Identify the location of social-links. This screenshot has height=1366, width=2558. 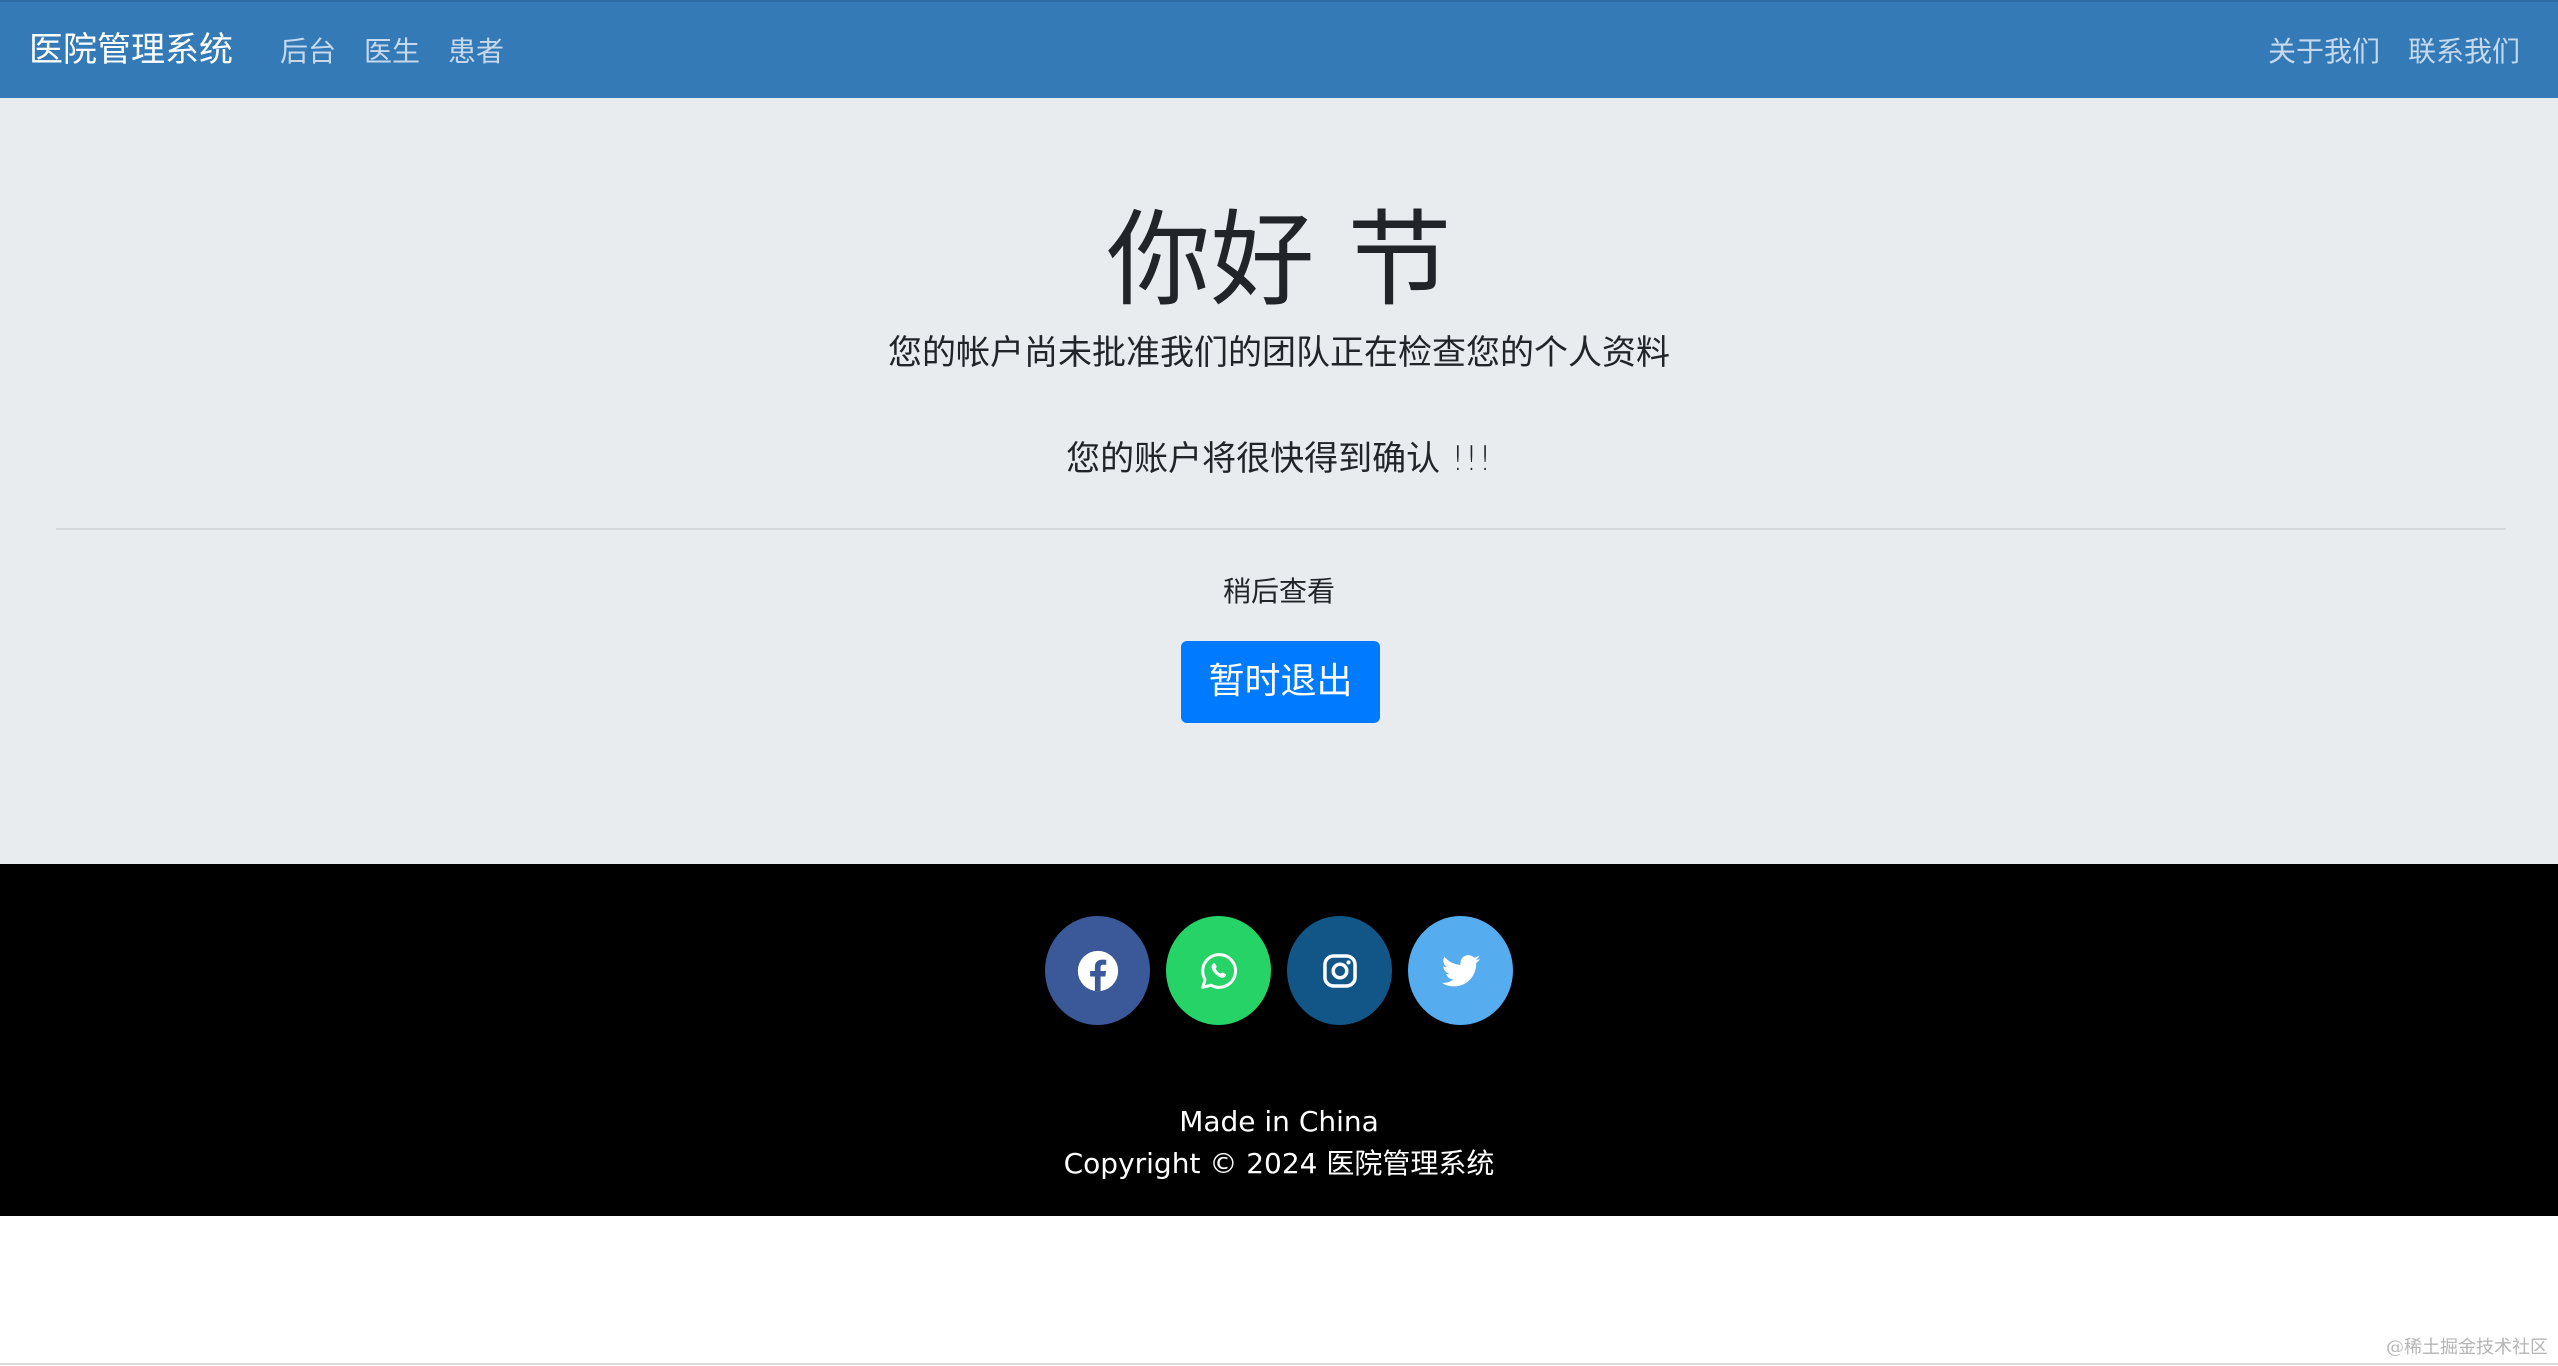
(1279, 970).